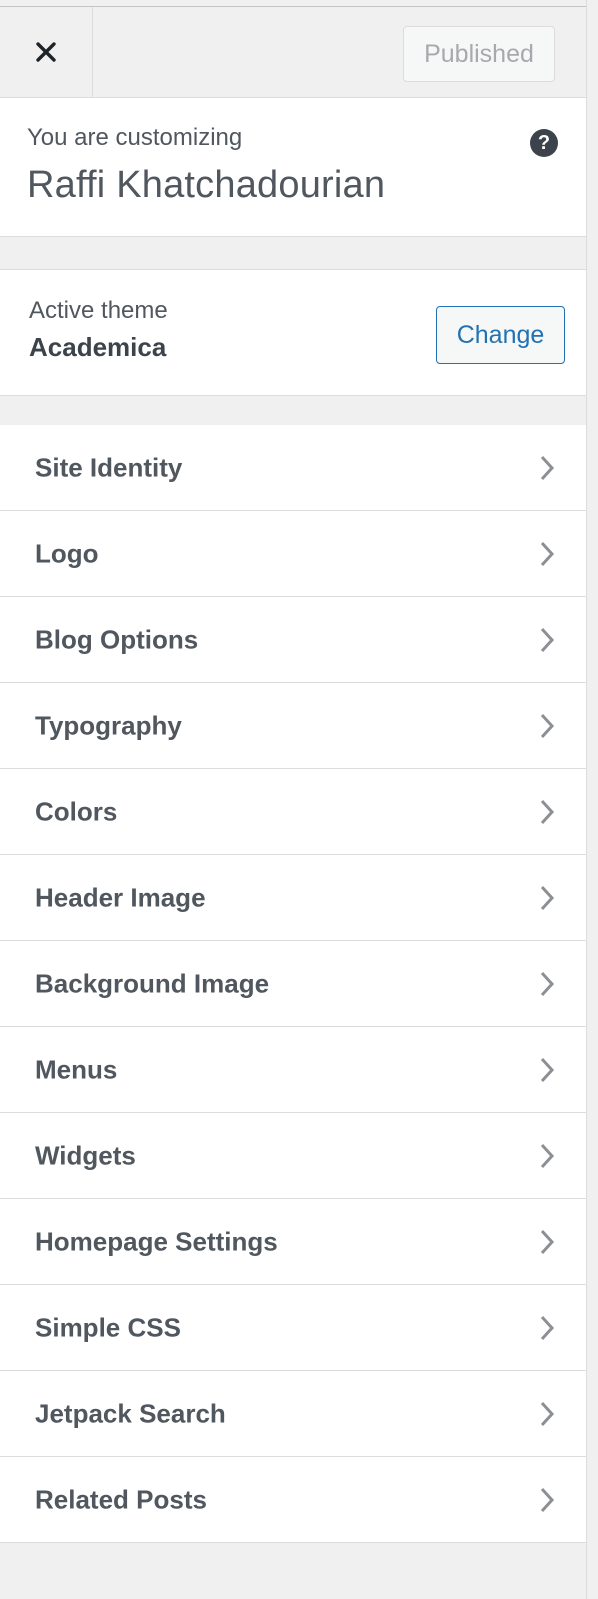 This screenshot has width=598, height=1599. Describe the element at coordinates (293, 1156) in the screenshot. I see `section-item-widgets: Widgets` at that location.